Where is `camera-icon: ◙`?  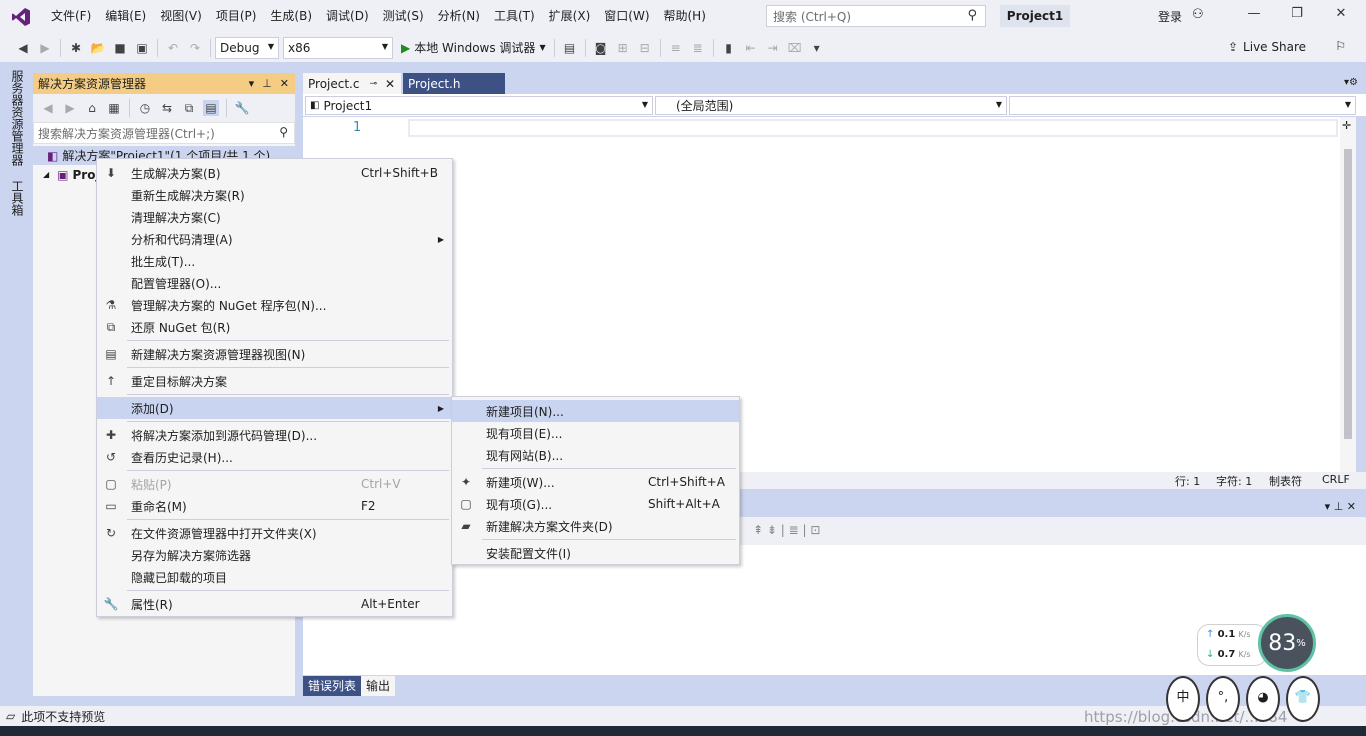
camera-icon: ◙ is located at coordinates (601, 48).